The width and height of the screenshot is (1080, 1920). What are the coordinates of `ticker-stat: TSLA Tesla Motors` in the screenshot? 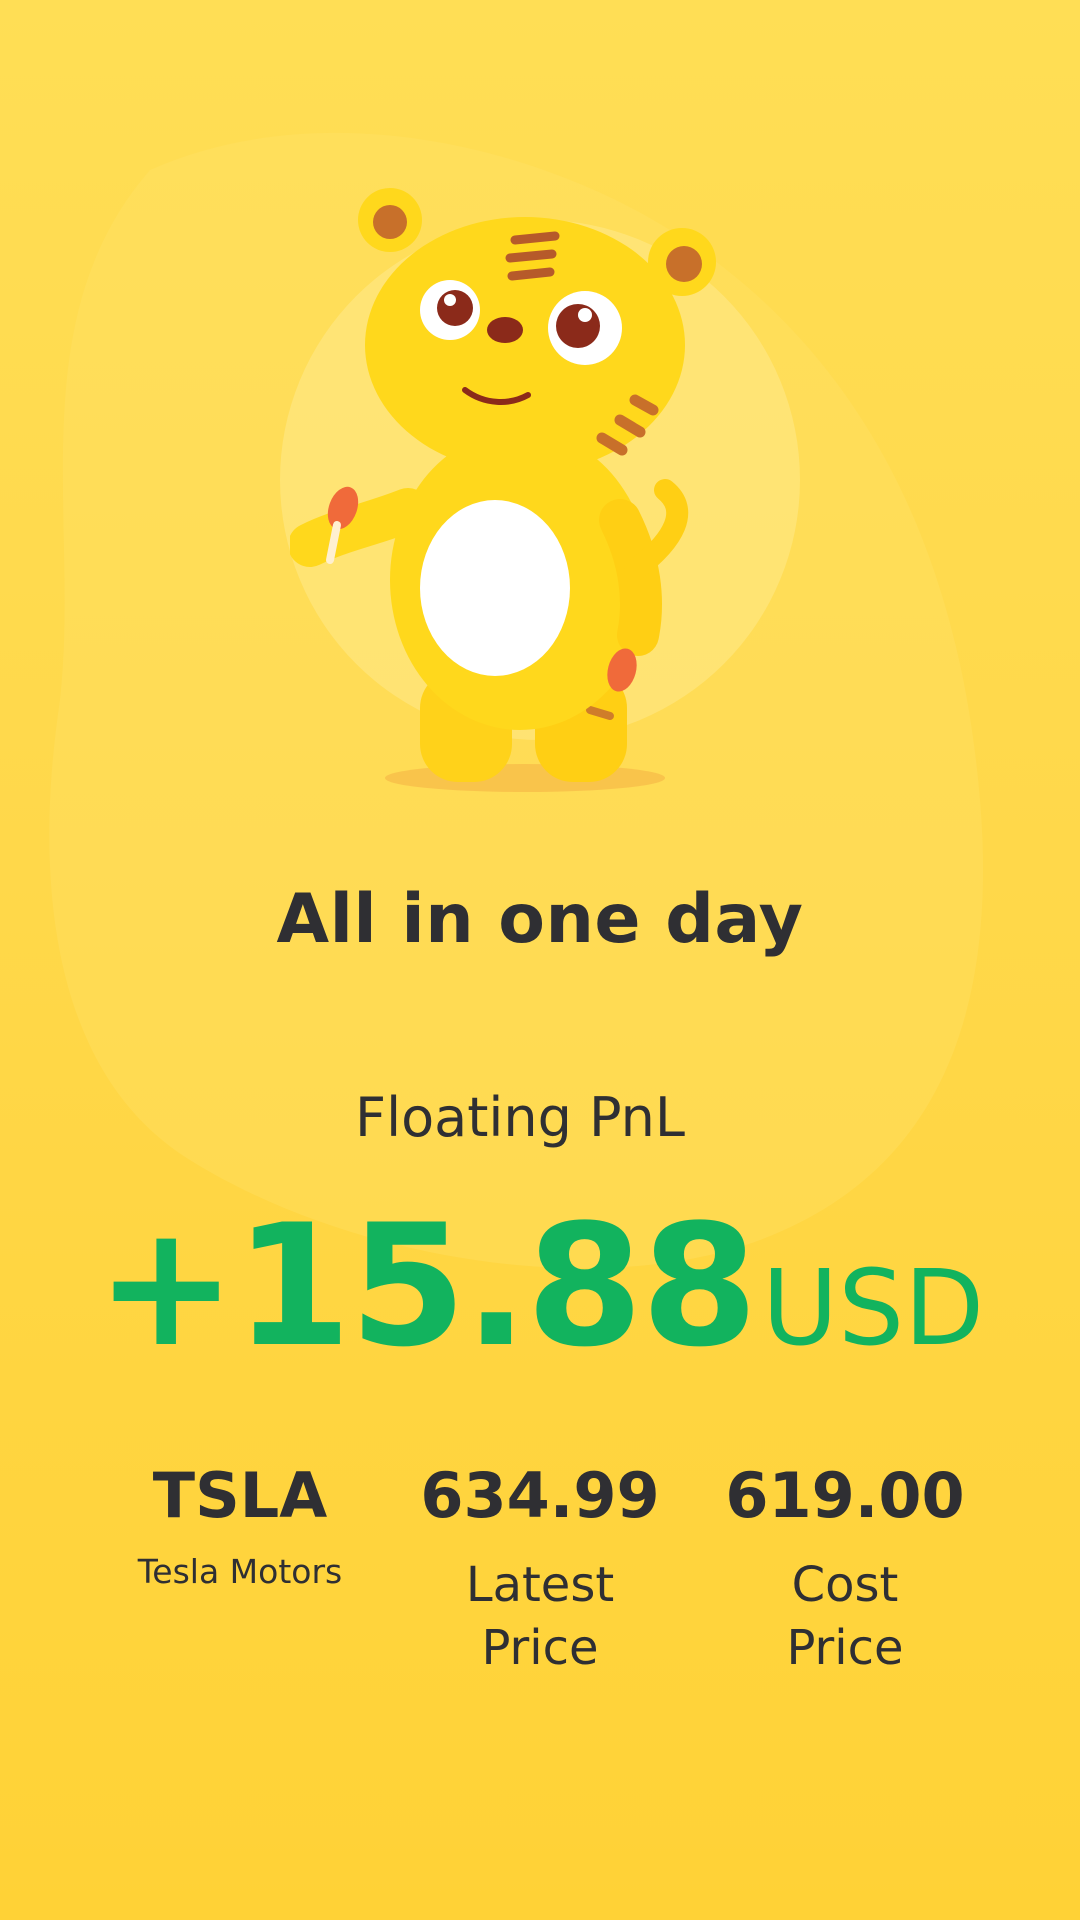 It's located at (240, 1525).